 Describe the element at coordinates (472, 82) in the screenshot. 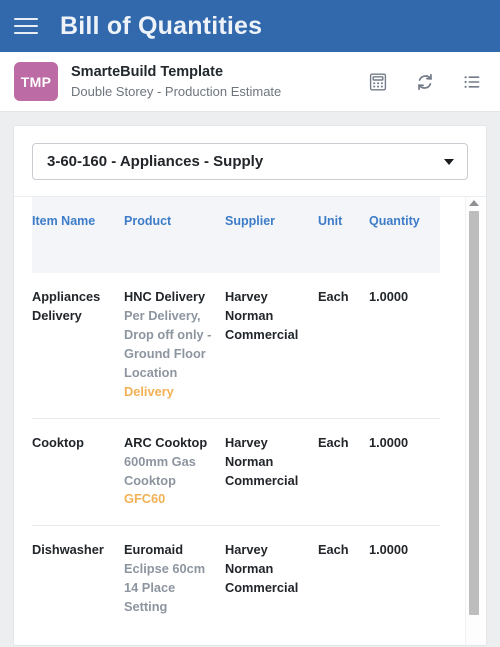

I see `list-icon` at that location.